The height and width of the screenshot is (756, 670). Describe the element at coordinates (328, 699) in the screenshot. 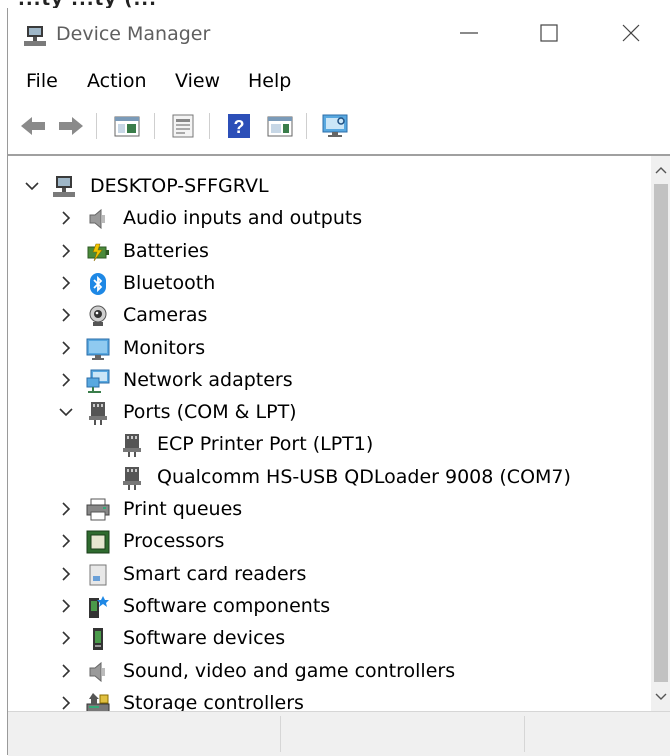

I see `tree-item-storage-controllers: Storage controllers` at that location.